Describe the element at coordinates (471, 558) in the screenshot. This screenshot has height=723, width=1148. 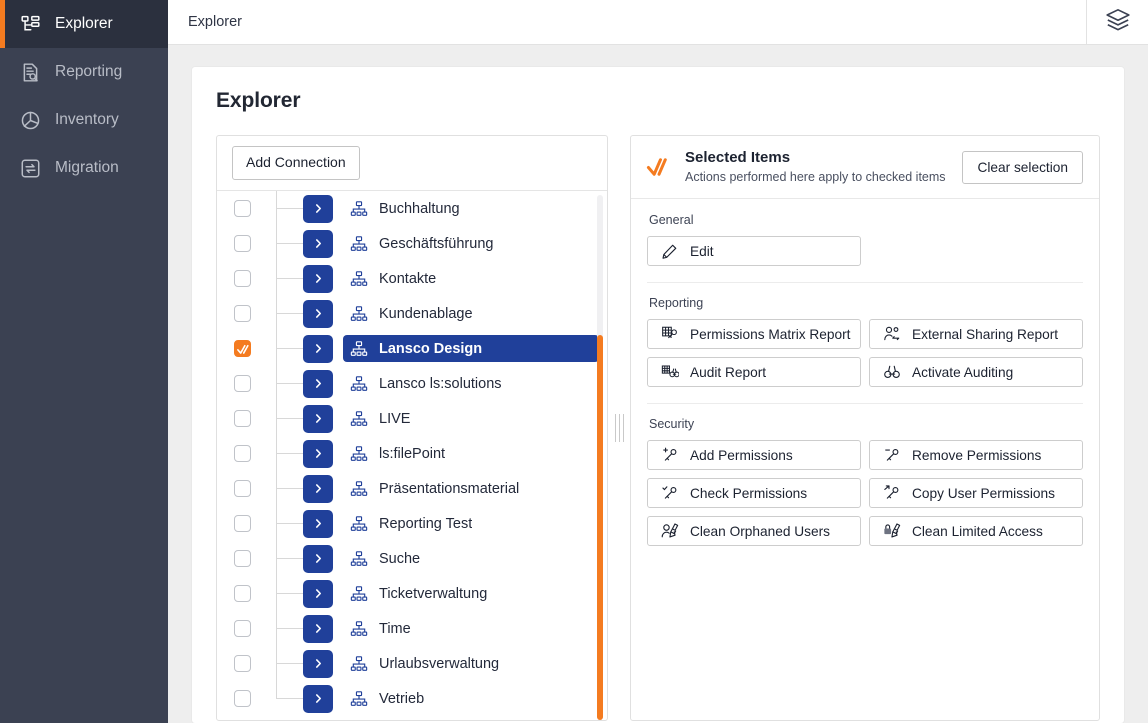
I see `tree-row-content: Suche` at that location.